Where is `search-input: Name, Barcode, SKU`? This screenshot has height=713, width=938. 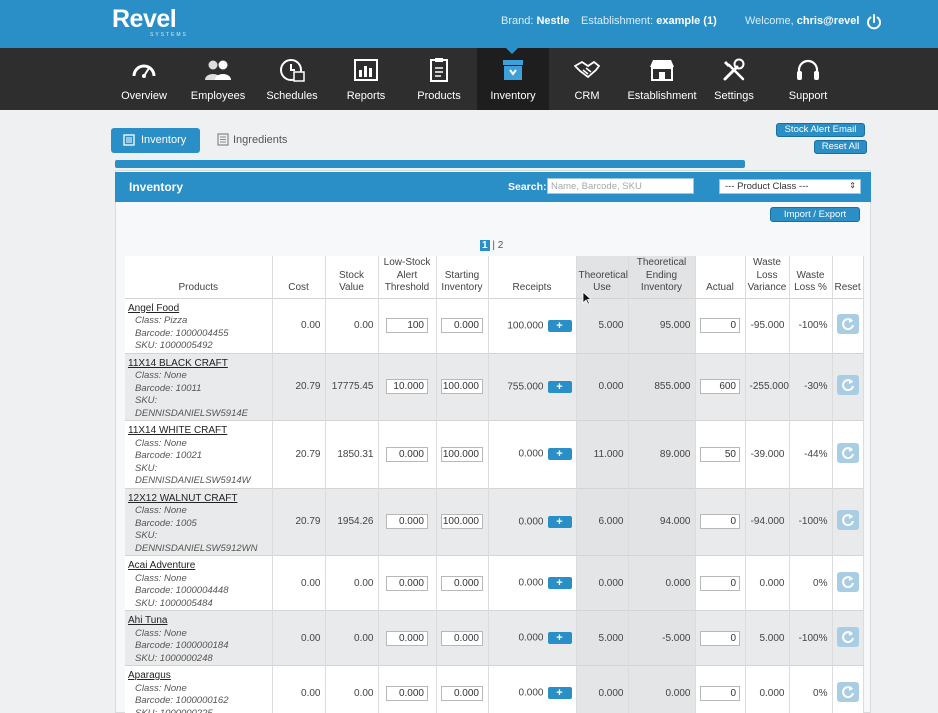 search-input: Name, Barcode, SKU is located at coordinates (620, 186).